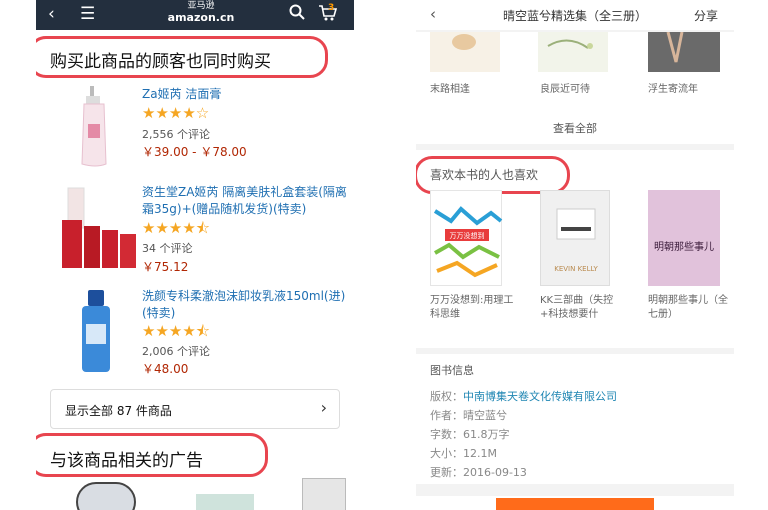 The height and width of the screenshot is (510, 768). I want to click on share-button: 分享, so click(706, 15).